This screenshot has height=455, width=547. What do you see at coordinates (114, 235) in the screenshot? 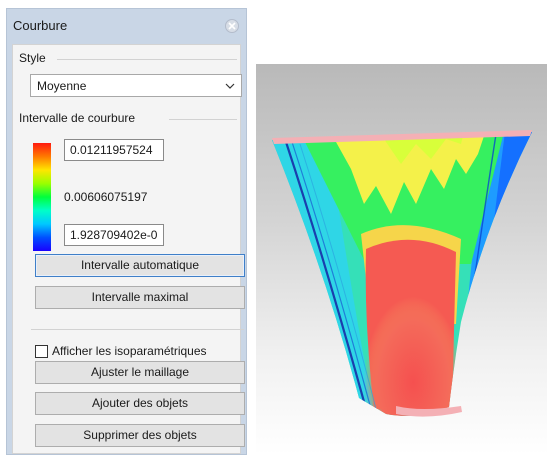
I see `min-value-field: 1.928709402e-0` at bounding box center [114, 235].